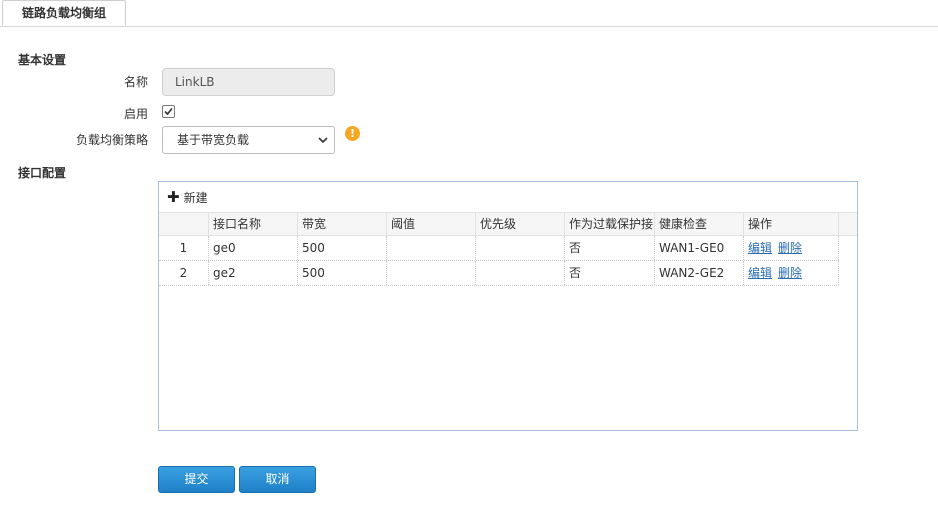 The image size is (938, 515). What do you see at coordinates (699, 248) in the screenshot?
I see `cell-health-check: WAN1-GE0` at bounding box center [699, 248].